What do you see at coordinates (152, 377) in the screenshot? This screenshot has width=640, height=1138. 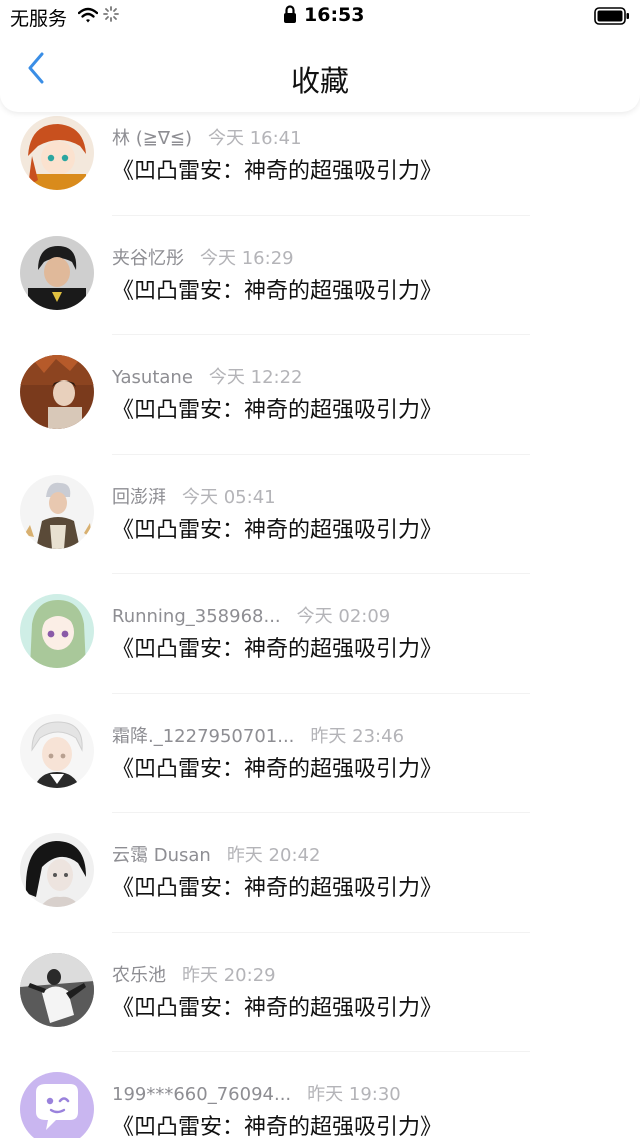 I see `username: Yasutane` at bounding box center [152, 377].